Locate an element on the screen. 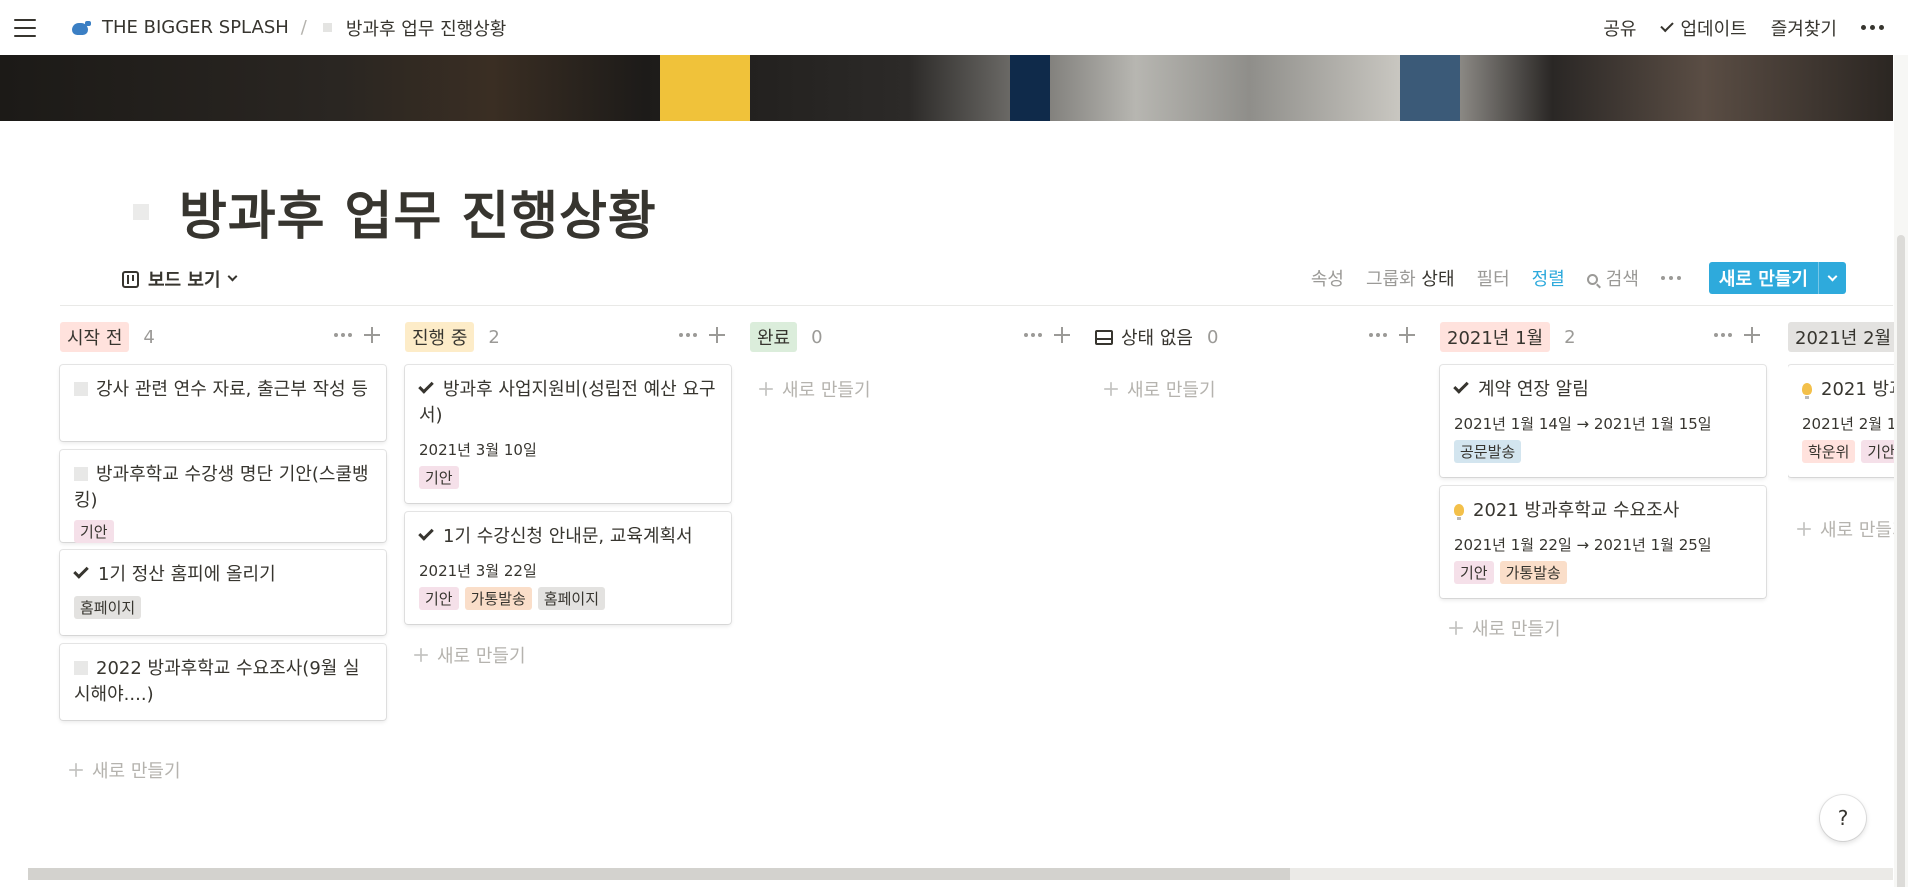  card-tags: 기안 가통발송 is located at coordinates (1603, 572).